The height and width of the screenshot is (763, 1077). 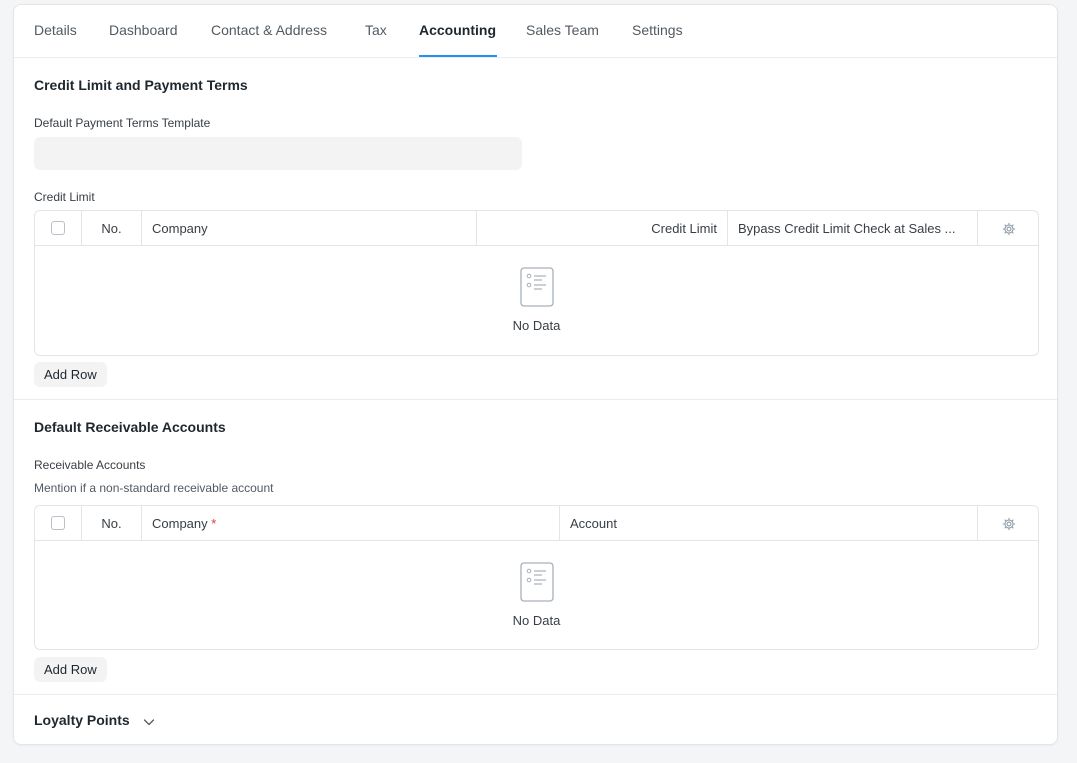 I want to click on receivable-section-title: Default Receivable Accounts, so click(x=130, y=427).